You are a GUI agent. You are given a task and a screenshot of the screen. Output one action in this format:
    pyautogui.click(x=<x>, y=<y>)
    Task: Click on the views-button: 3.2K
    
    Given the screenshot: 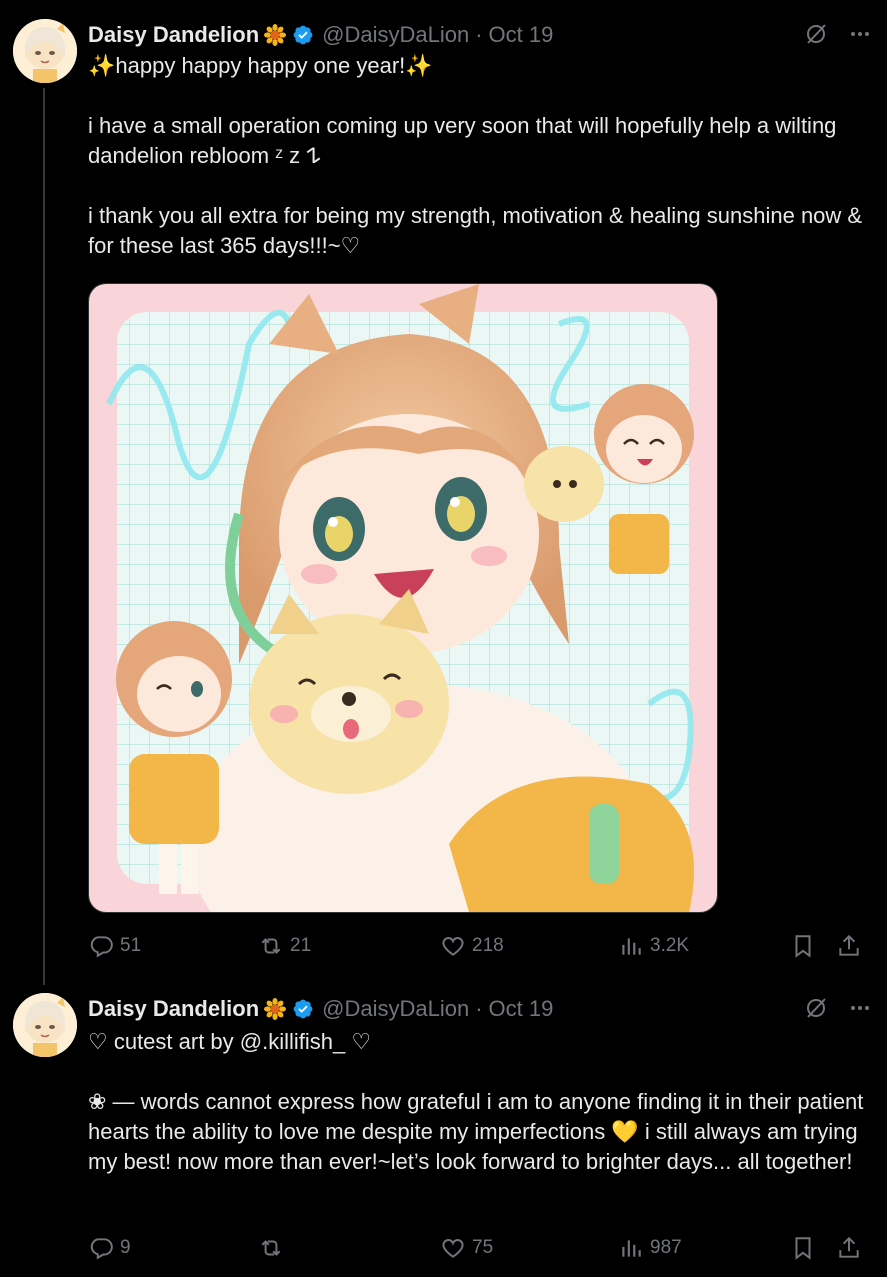 What is the action you would take?
    pyautogui.click(x=653, y=946)
    